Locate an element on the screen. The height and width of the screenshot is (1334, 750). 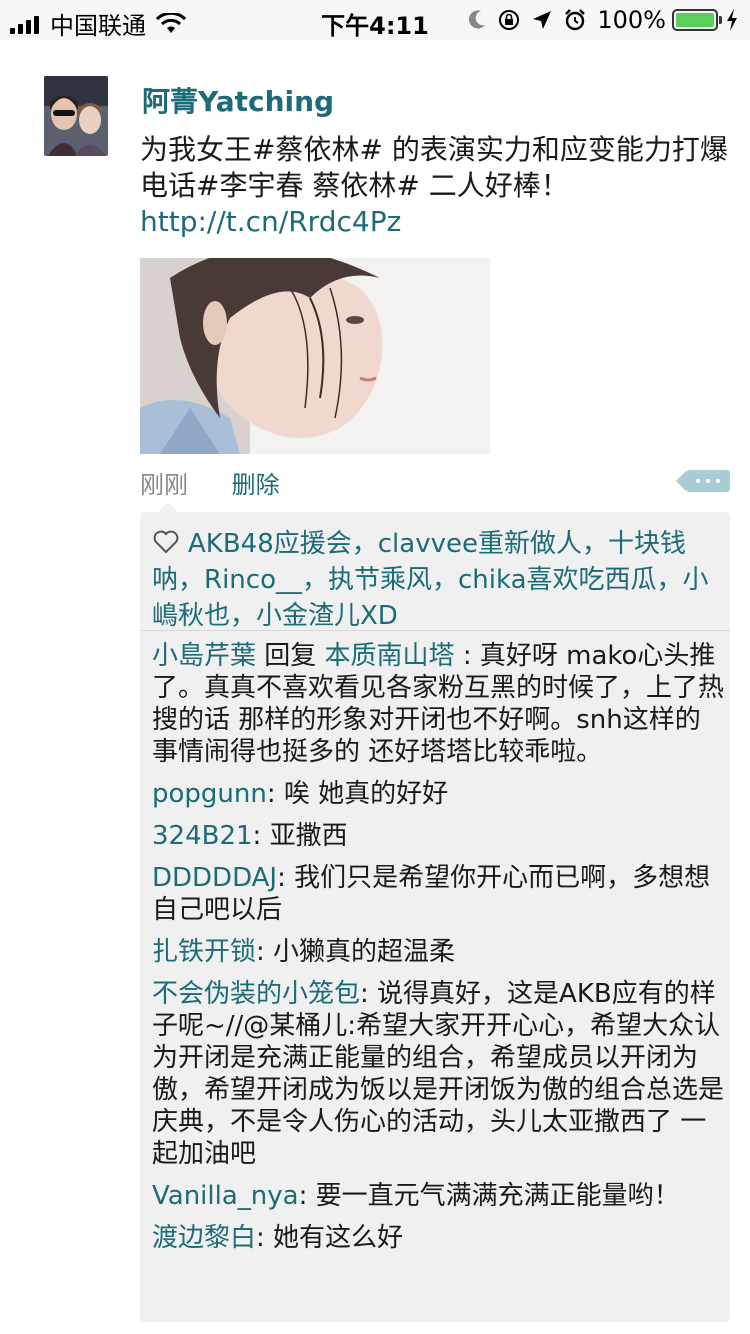
comment-user: Vanilla_nya is located at coordinates (225, 1196).